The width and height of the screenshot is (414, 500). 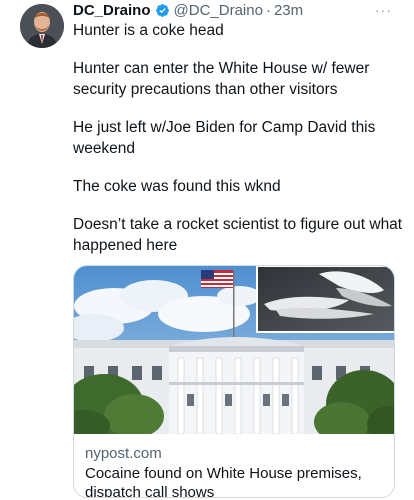 I want to click on more-options-icon: ···, so click(x=383, y=10).